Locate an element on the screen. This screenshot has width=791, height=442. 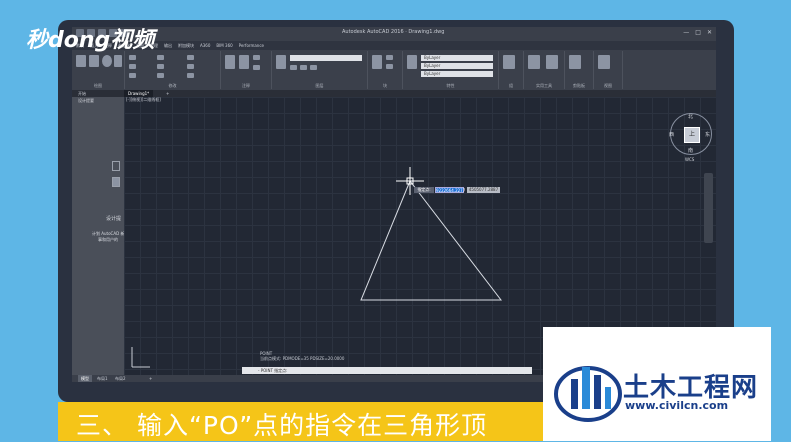
tab-layout2: 布局2 is located at coordinates (120, 378).